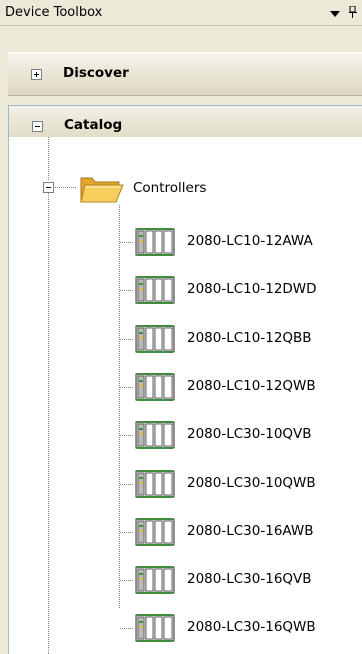 This screenshot has height=654, width=362. What do you see at coordinates (249, 337) in the screenshot?
I see `controller-item-label: 2080-LC10-12QBB` at bounding box center [249, 337].